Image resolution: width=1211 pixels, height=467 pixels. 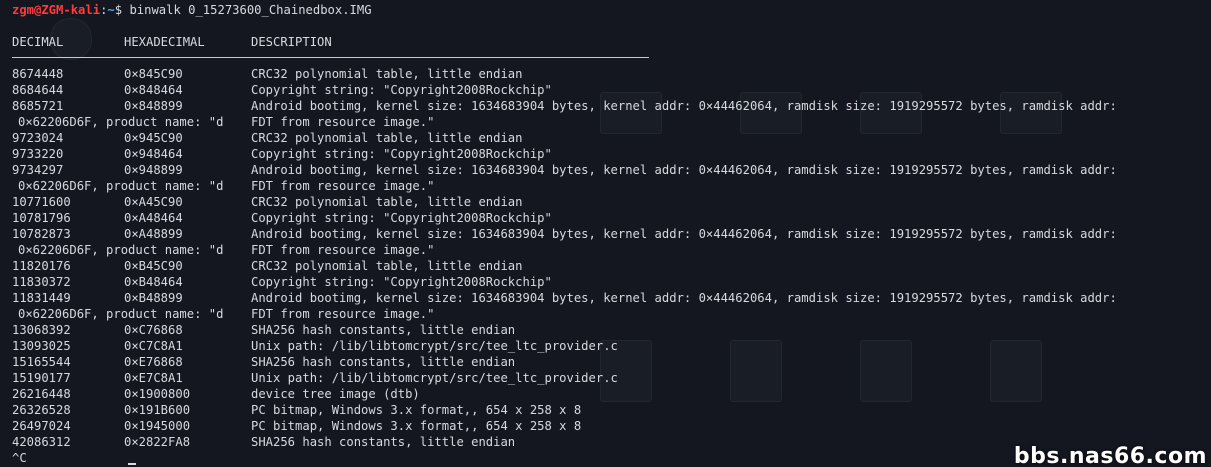 I want to click on header-hexadecimal: HEXADECIMAL, so click(x=164, y=42).